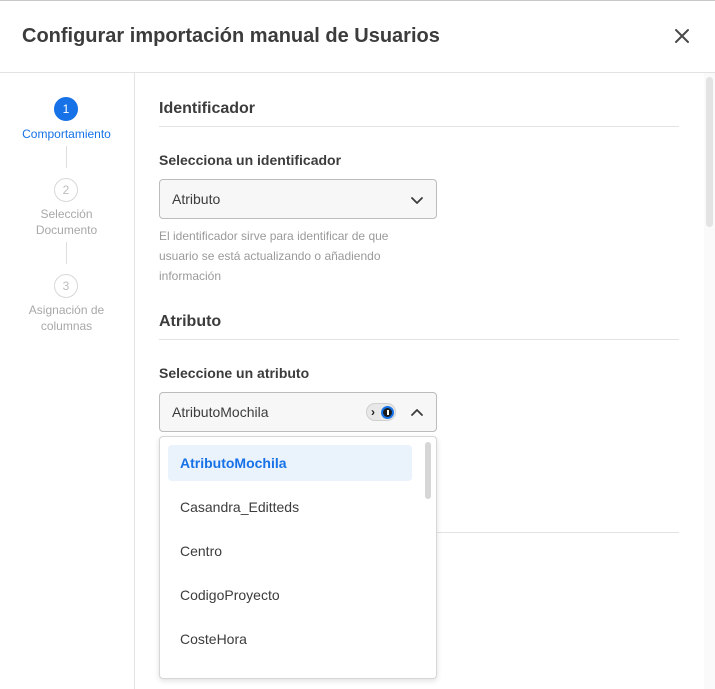 Image resolution: width=715 pixels, height=689 pixels. Describe the element at coordinates (66, 134) in the screenshot. I see `step-1-label: Comportamiento` at that location.